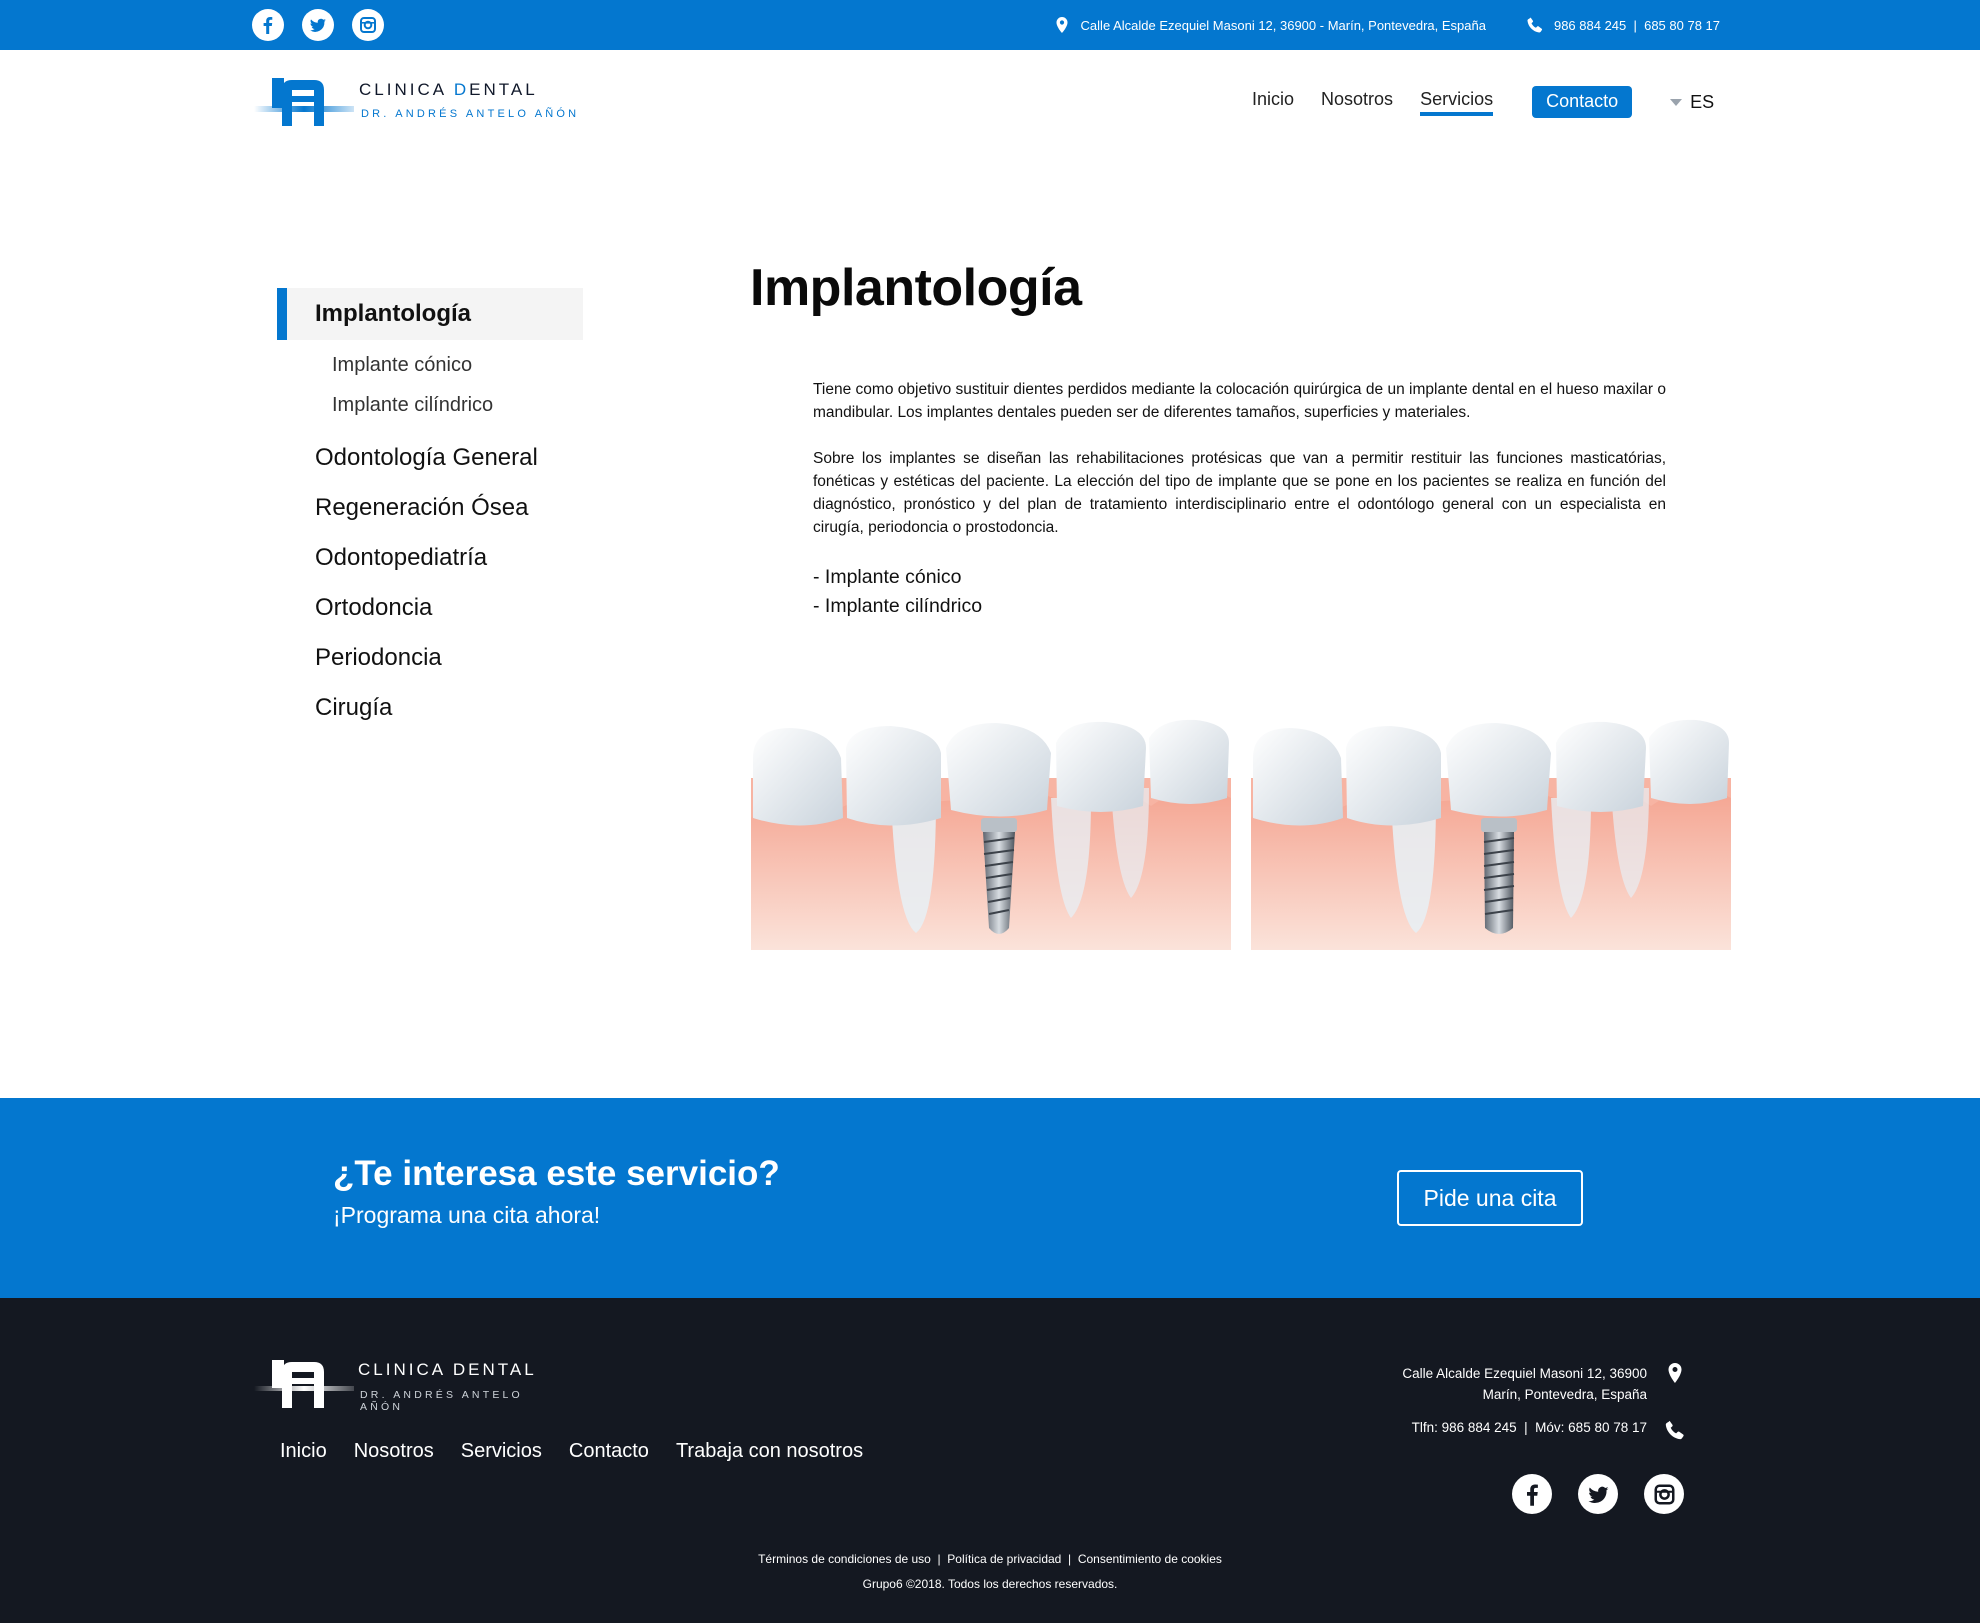  Describe the element at coordinates (1357, 102) in the screenshot. I see `nav-nosotros: Nosotros` at that location.